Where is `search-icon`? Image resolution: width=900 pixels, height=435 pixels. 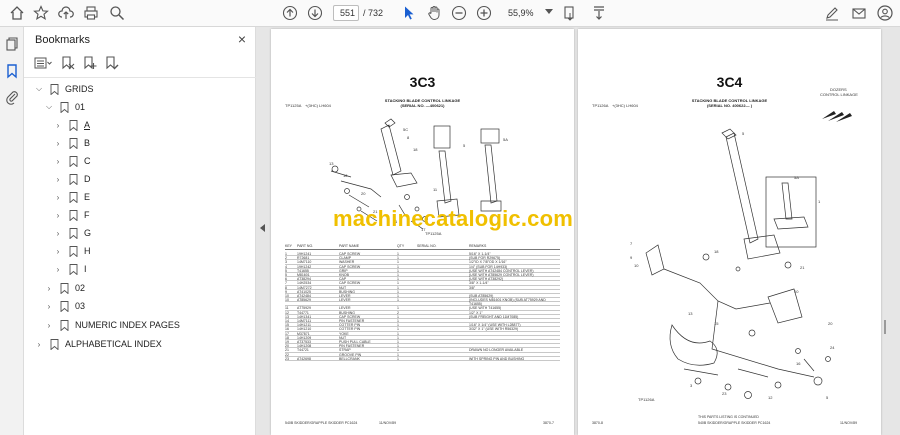 search-icon is located at coordinates (117, 13).